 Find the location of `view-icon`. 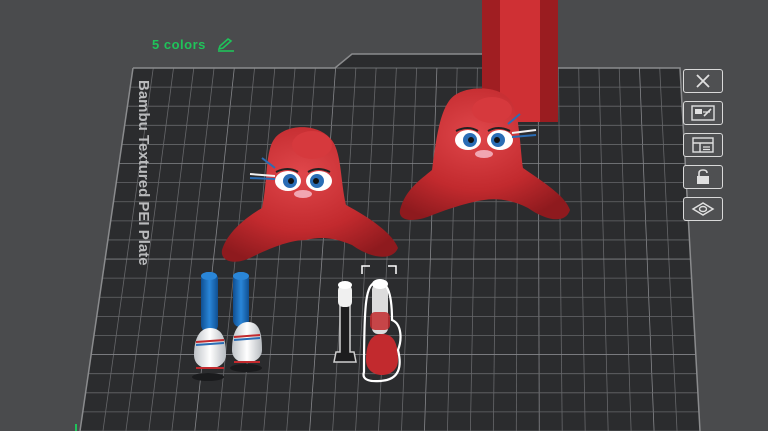

view-icon is located at coordinates (703, 209).